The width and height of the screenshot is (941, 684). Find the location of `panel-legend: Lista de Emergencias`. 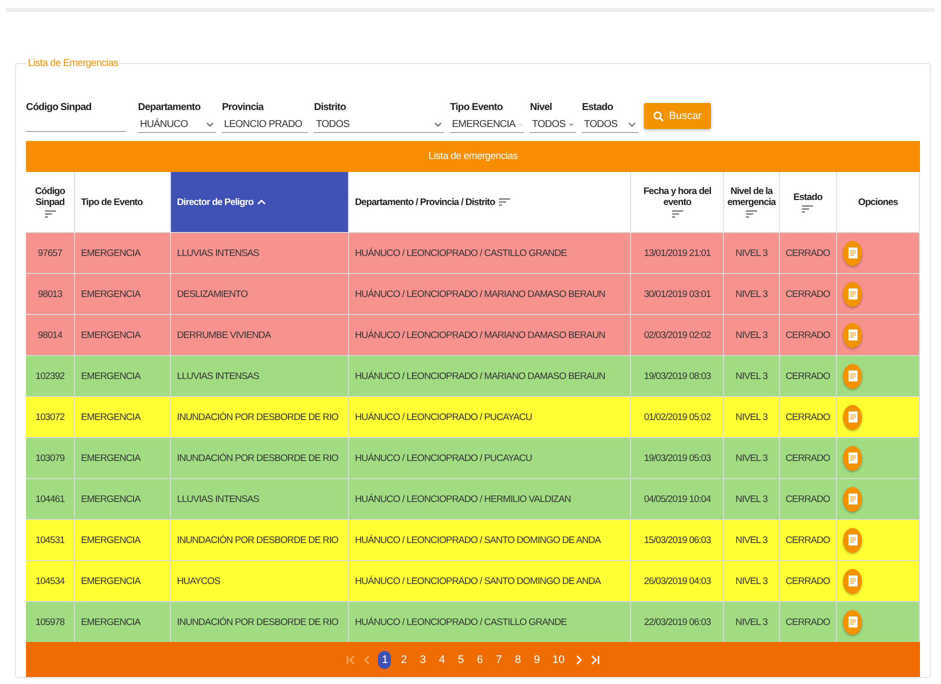

panel-legend: Lista de Emergencias is located at coordinates (73, 63).